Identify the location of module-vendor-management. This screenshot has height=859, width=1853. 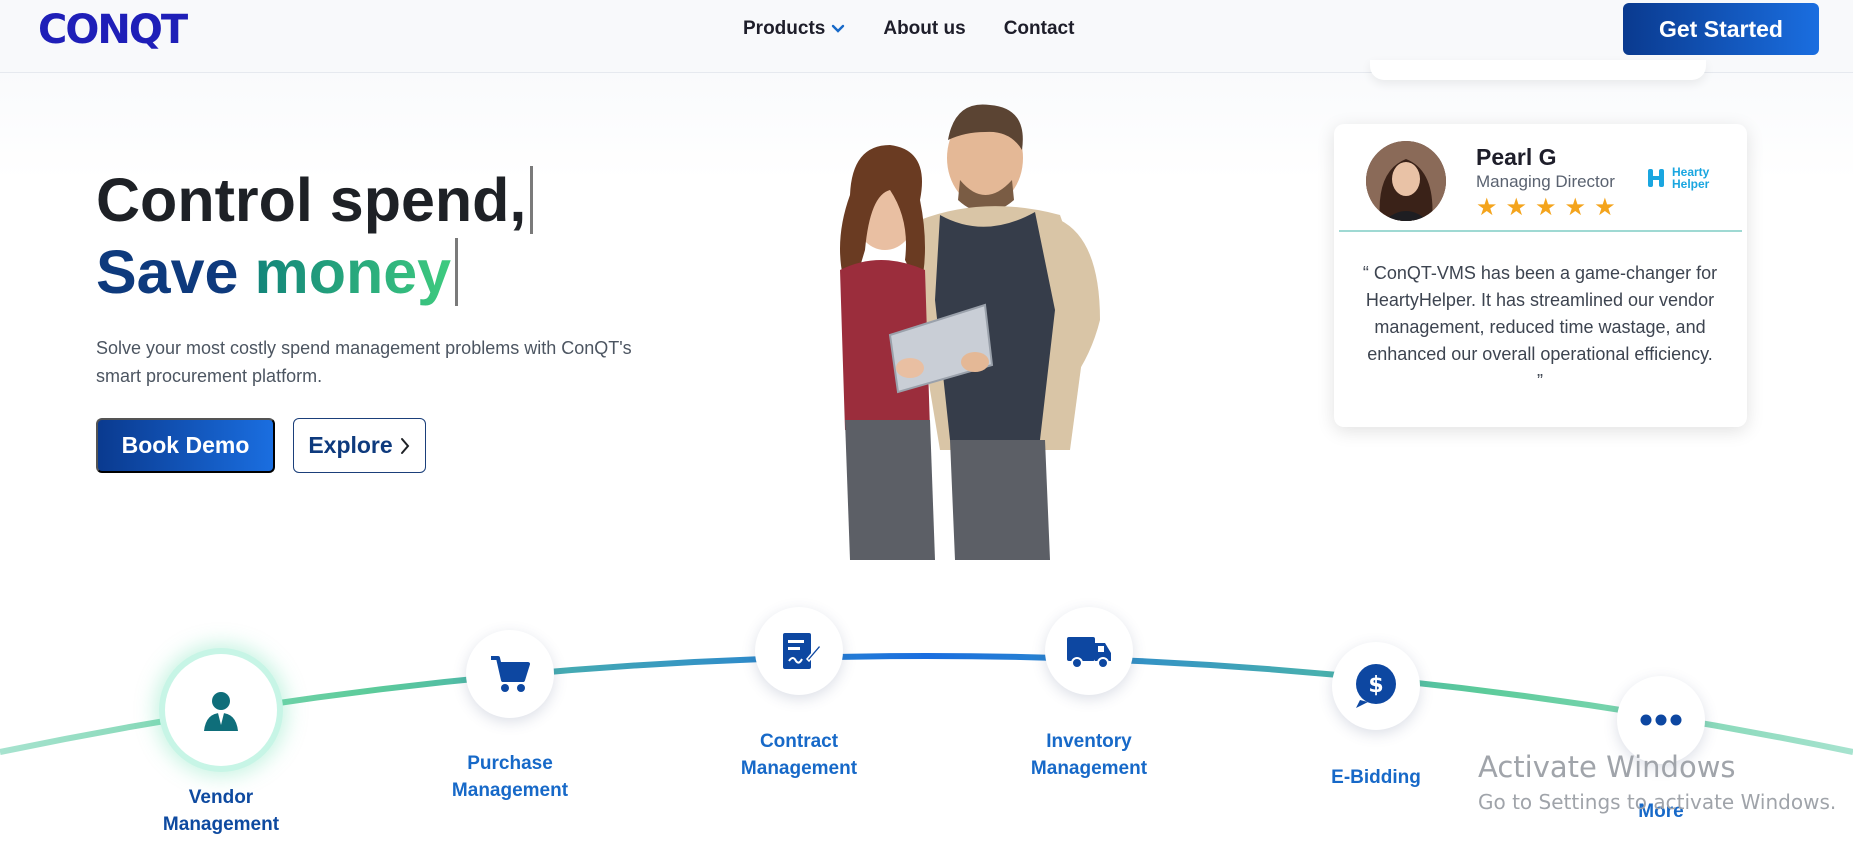
(221, 710).